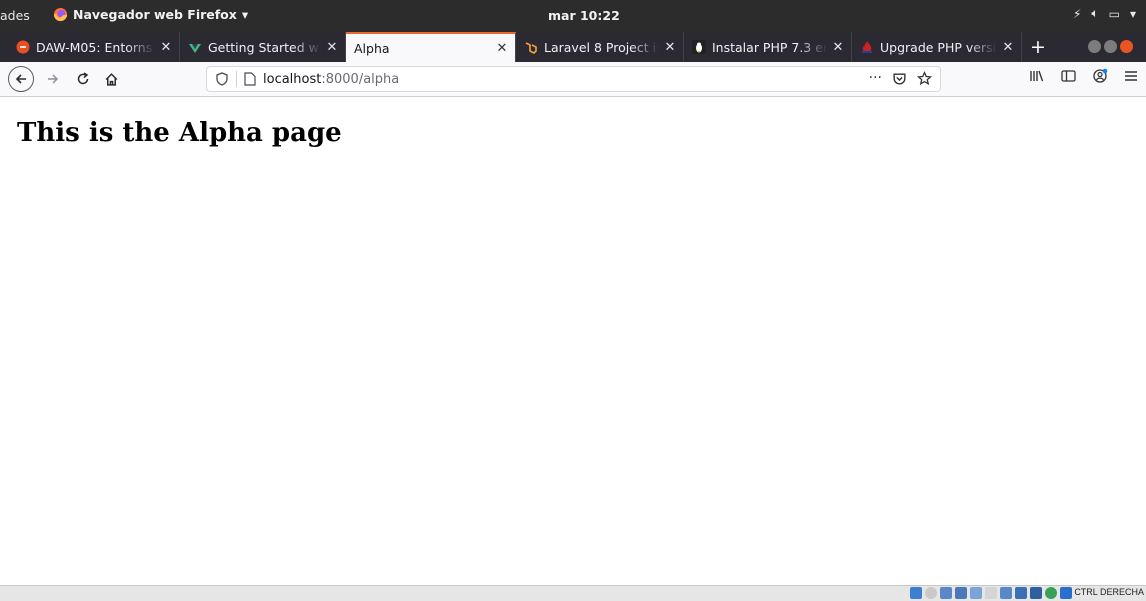 Image resolution: width=1146 pixels, height=601 pixels. What do you see at coordinates (1083, 76) in the screenshot?
I see `toolbar-right` at bounding box center [1083, 76].